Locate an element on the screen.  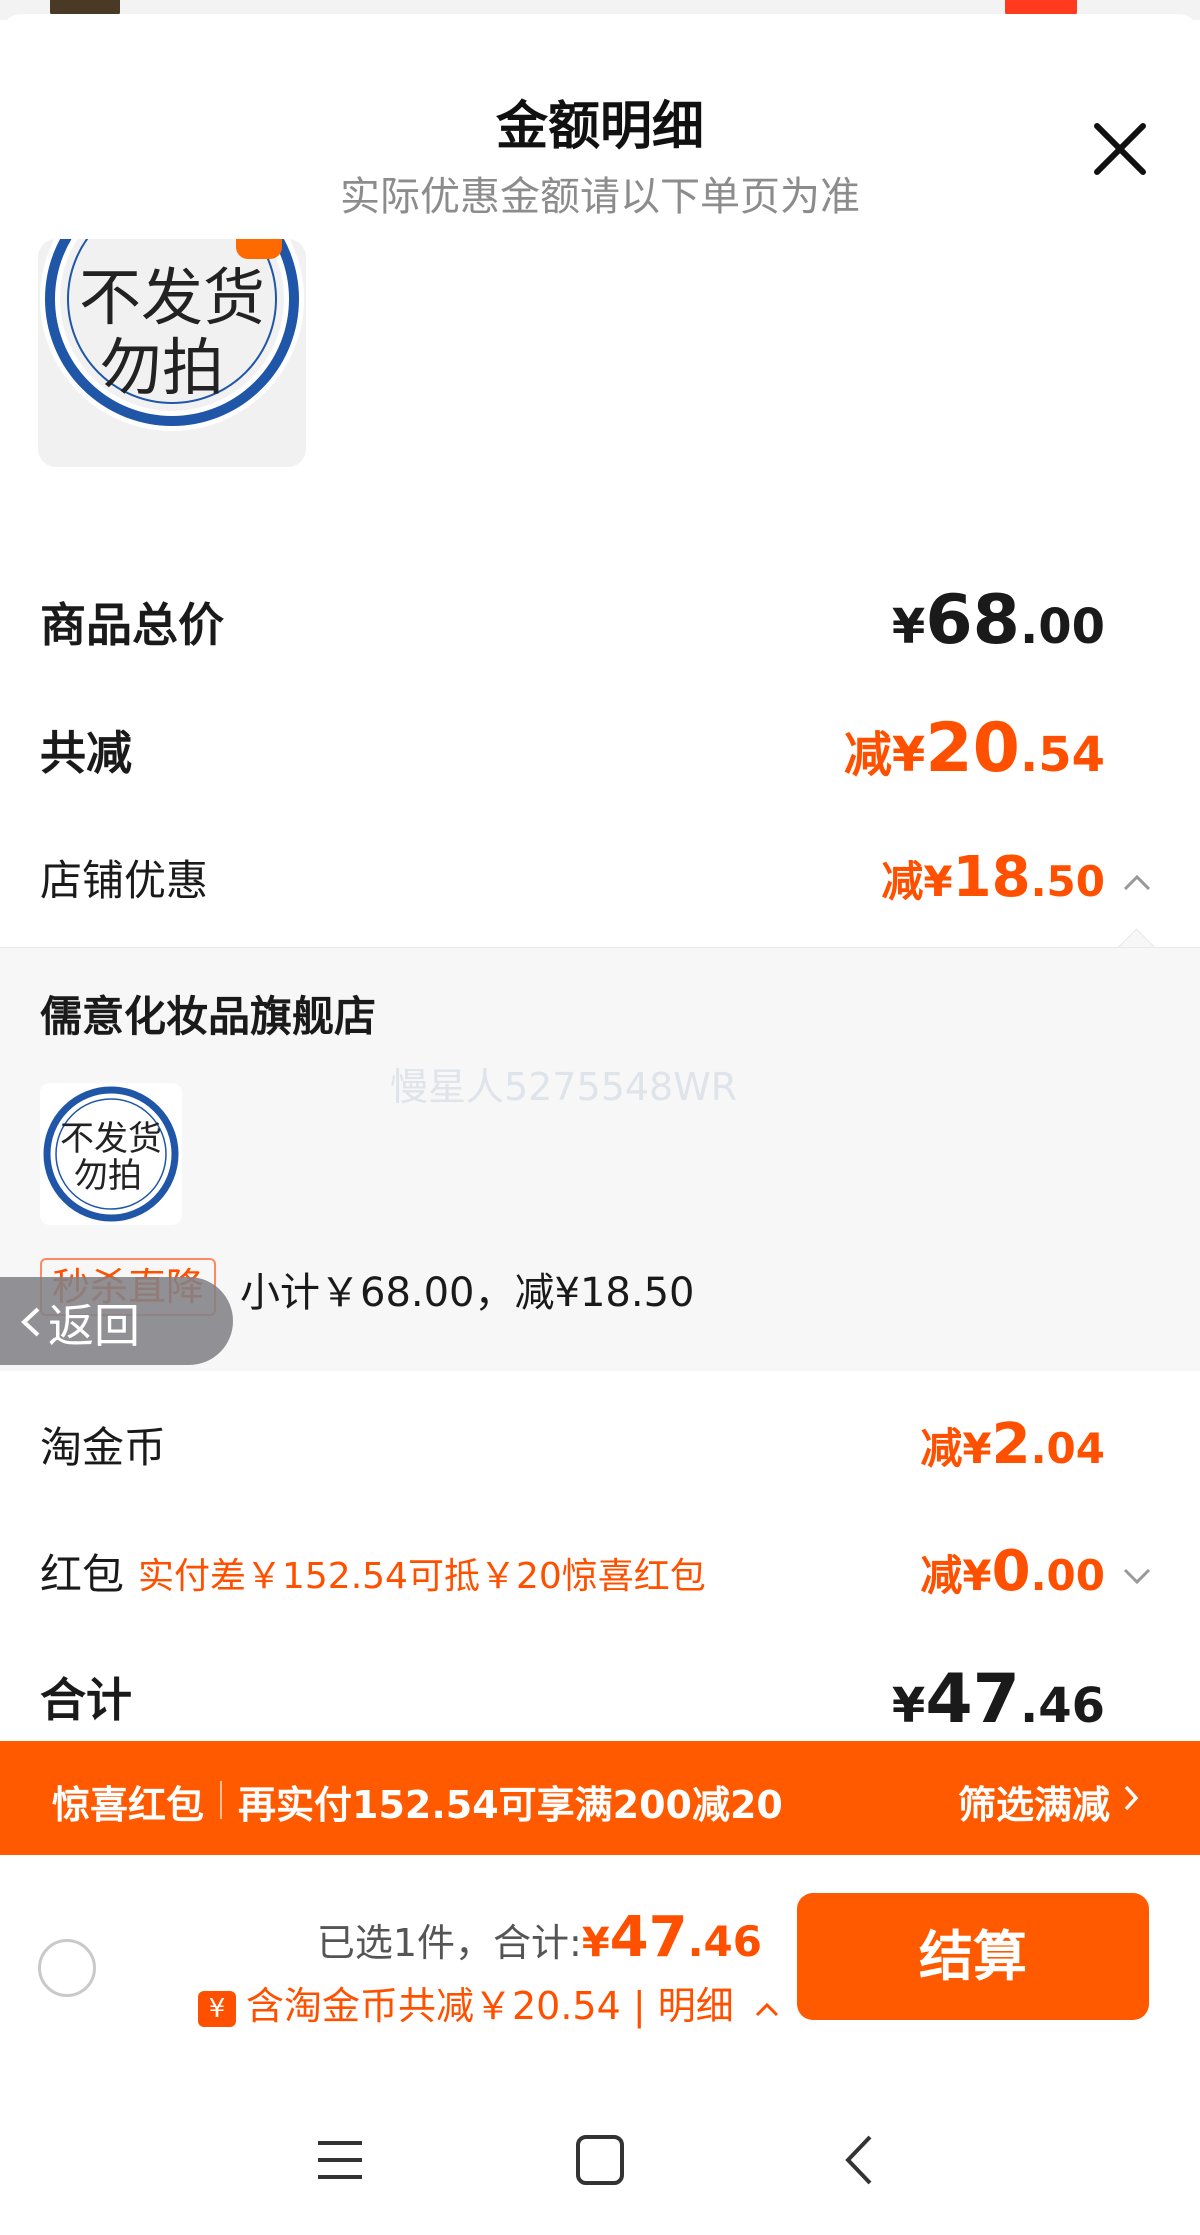
home-nav-button is located at coordinates (600, 2160).